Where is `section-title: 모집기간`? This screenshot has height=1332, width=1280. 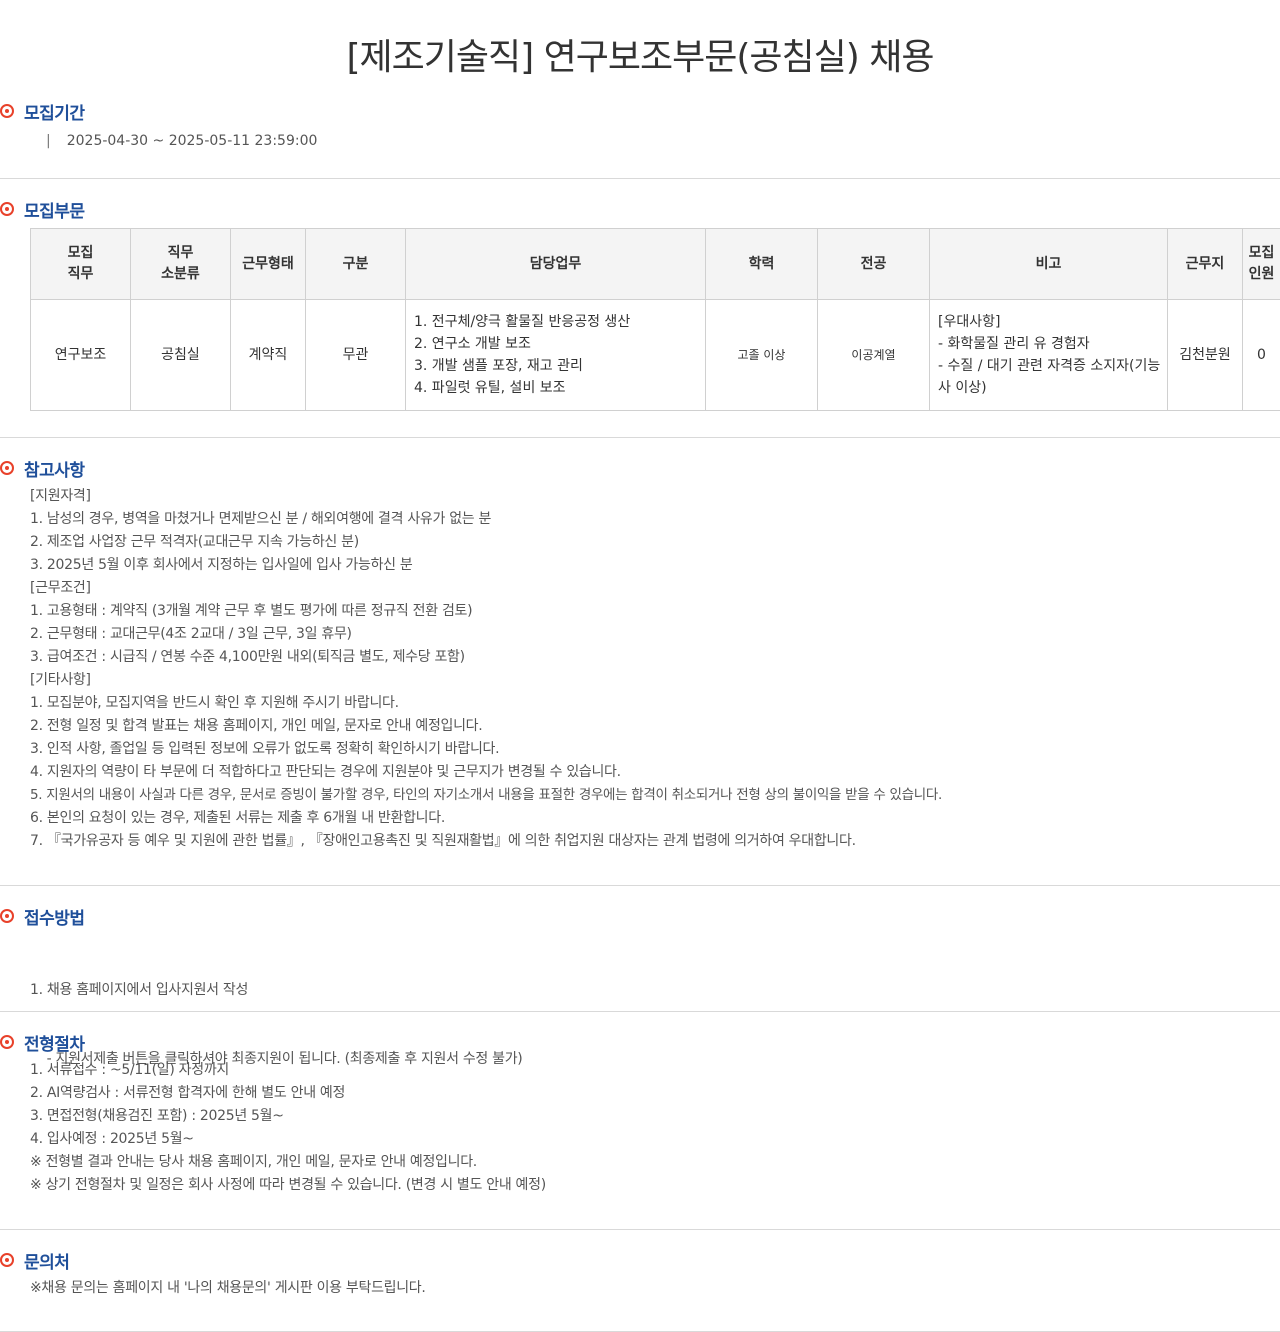
section-title: 모집기간 is located at coordinates (54, 111).